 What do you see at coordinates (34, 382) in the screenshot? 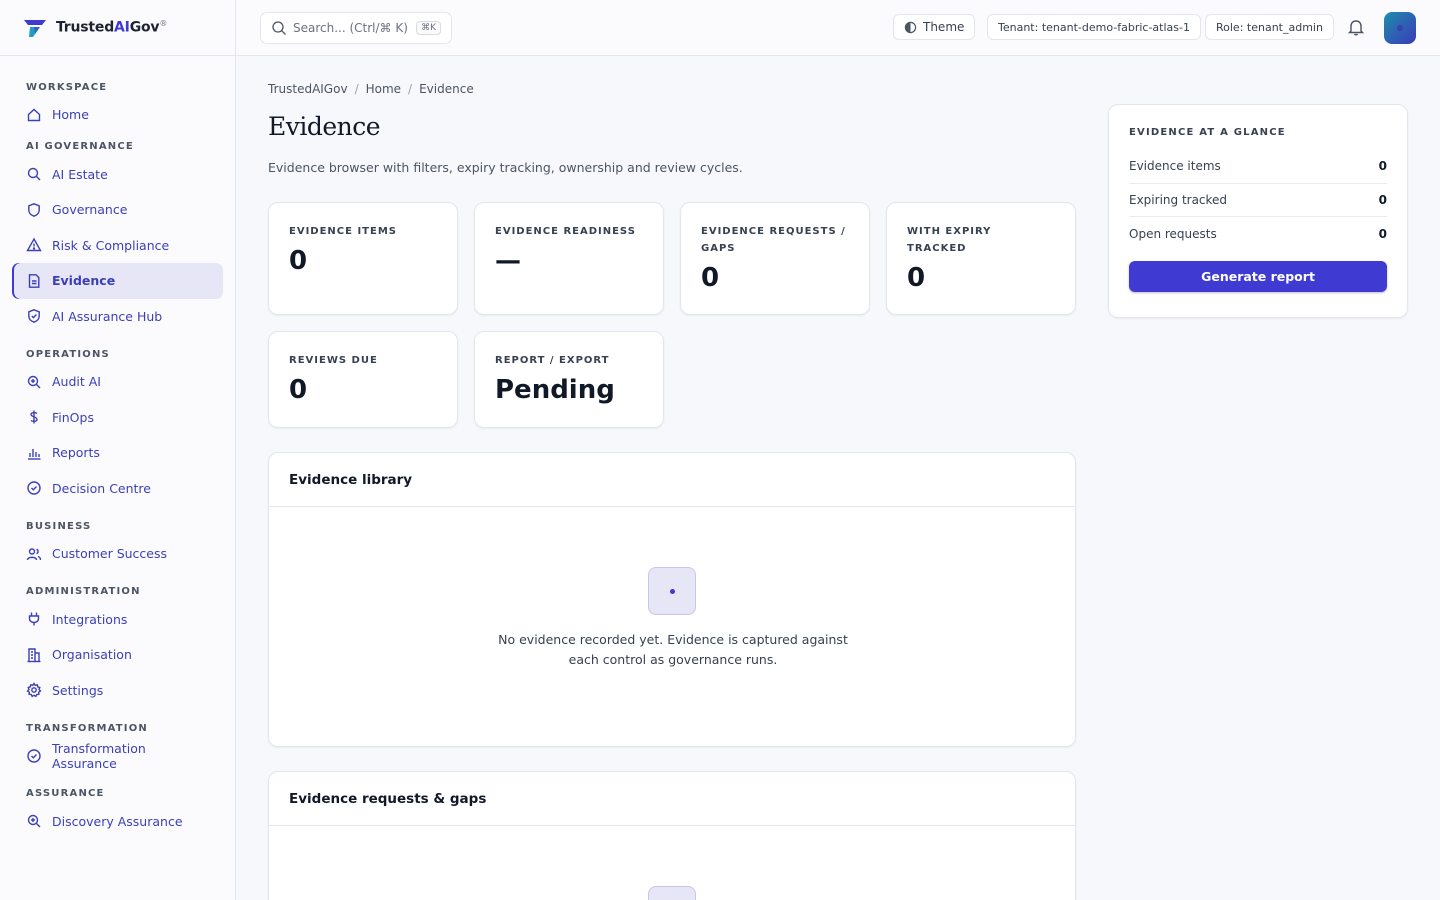
I see `zoom-icon` at bounding box center [34, 382].